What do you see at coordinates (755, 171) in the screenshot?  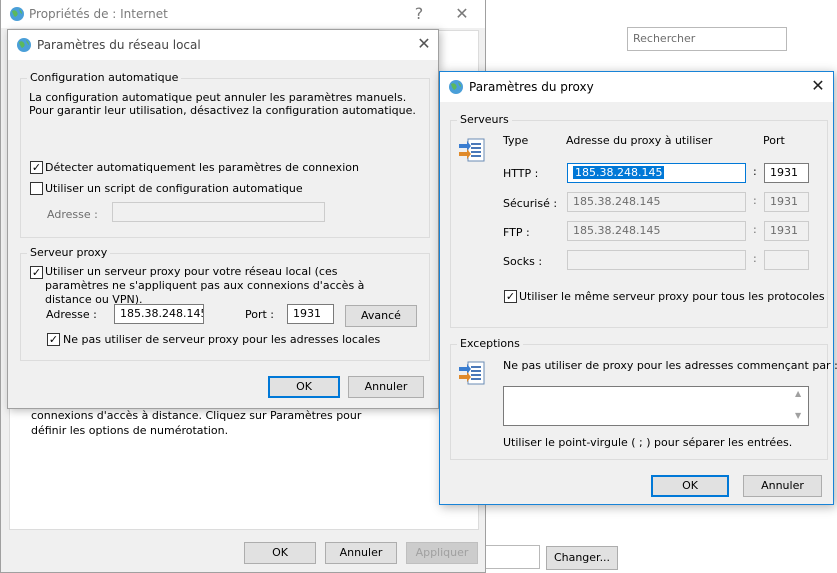 I see `http-colon: :` at bounding box center [755, 171].